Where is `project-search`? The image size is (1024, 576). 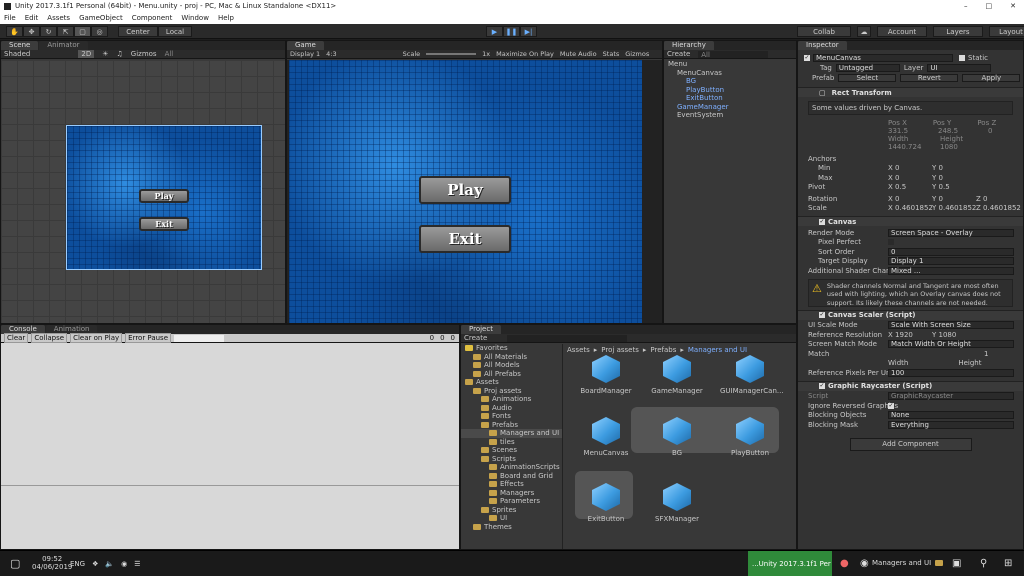 project-search is located at coordinates (567, 338).